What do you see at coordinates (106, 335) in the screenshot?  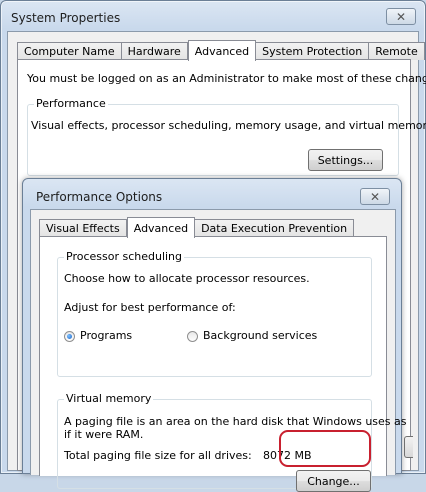 I see `programs-option-label: Programs` at bounding box center [106, 335].